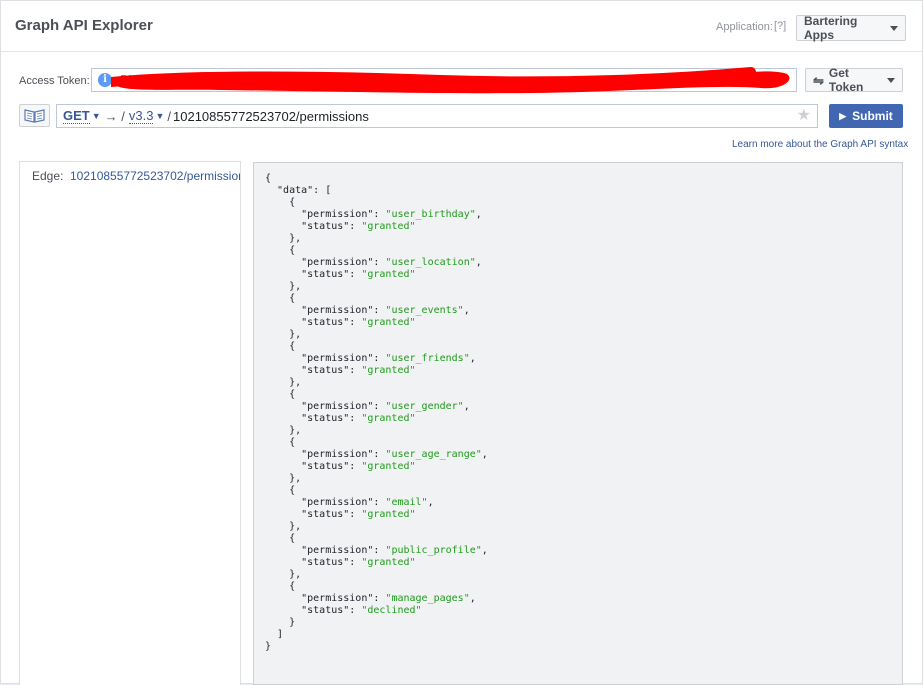  I want to click on permission-value: "email", so click(406, 502).